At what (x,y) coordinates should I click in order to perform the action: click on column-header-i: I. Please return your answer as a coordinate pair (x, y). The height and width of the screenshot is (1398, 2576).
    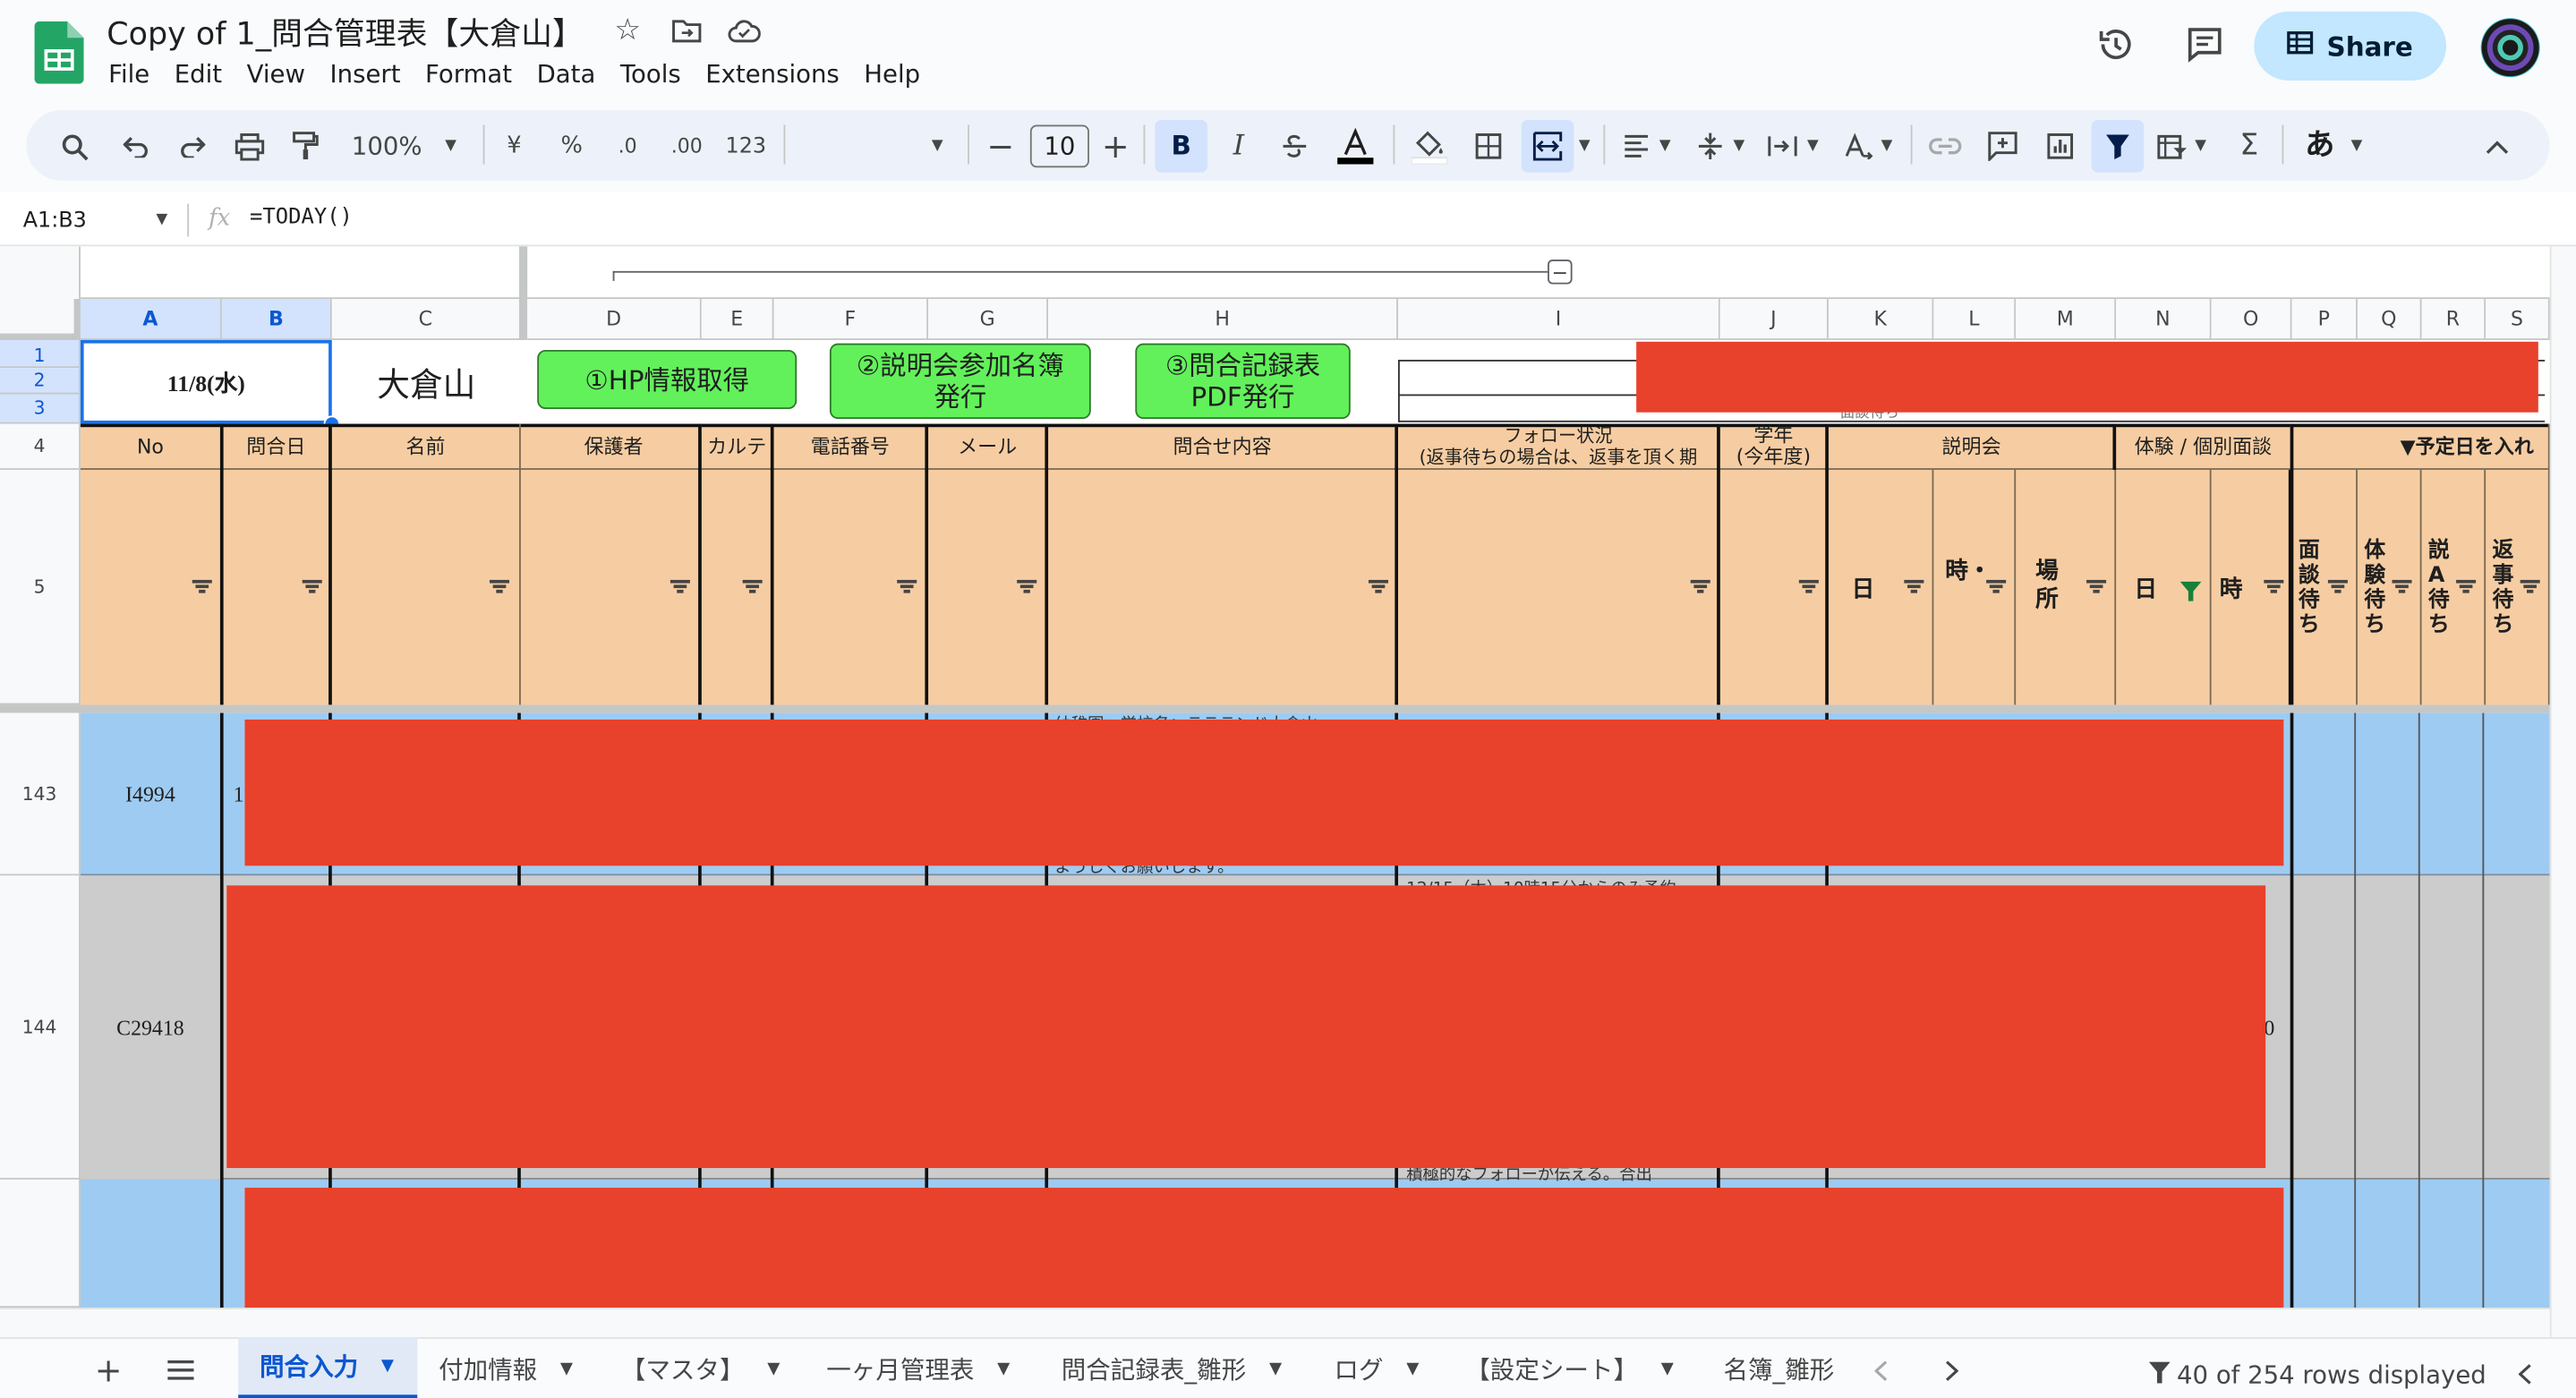
    Looking at the image, I should click on (1559, 320).